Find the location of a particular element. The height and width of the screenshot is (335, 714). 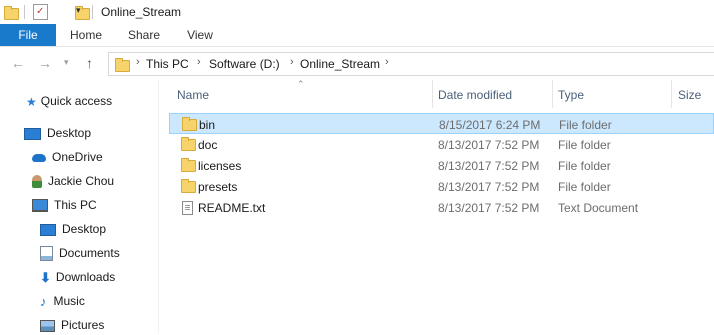

star-icon: ★ is located at coordinates (31, 101).